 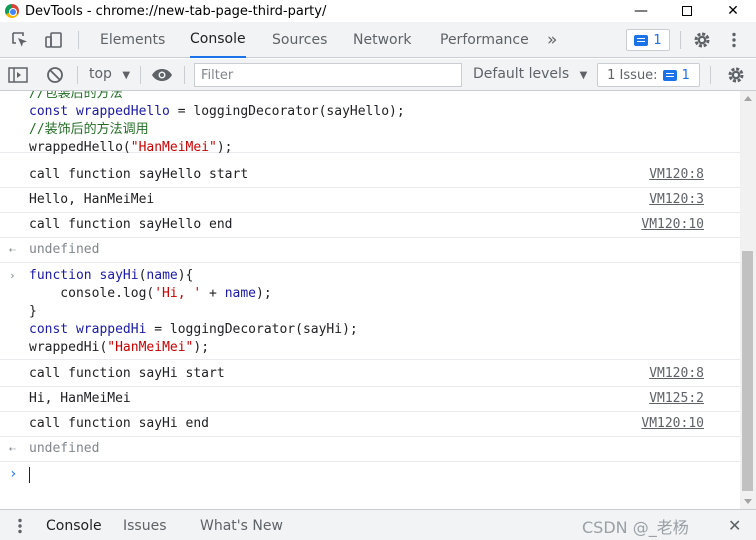 I want to click on minimize-icon: —, so click(x=641, y=11).